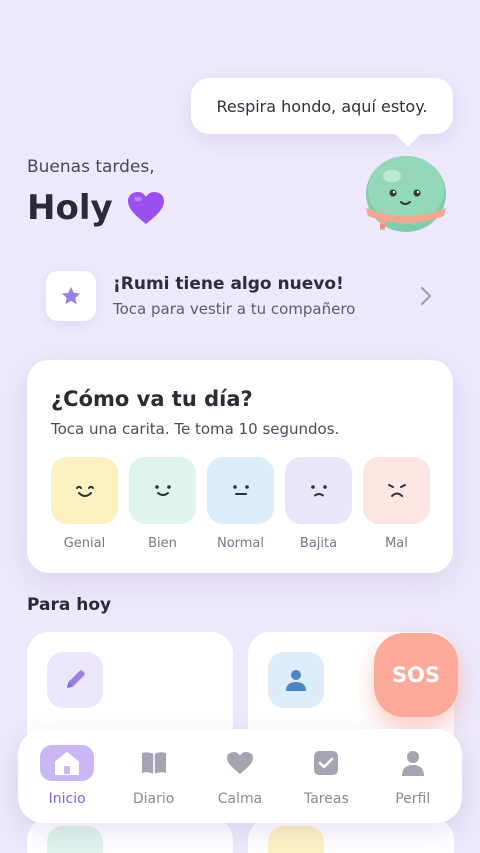 The height and width of the screenshot is (853, 480). I want to click on slightly-sad-face-icon, so click(318, 490).